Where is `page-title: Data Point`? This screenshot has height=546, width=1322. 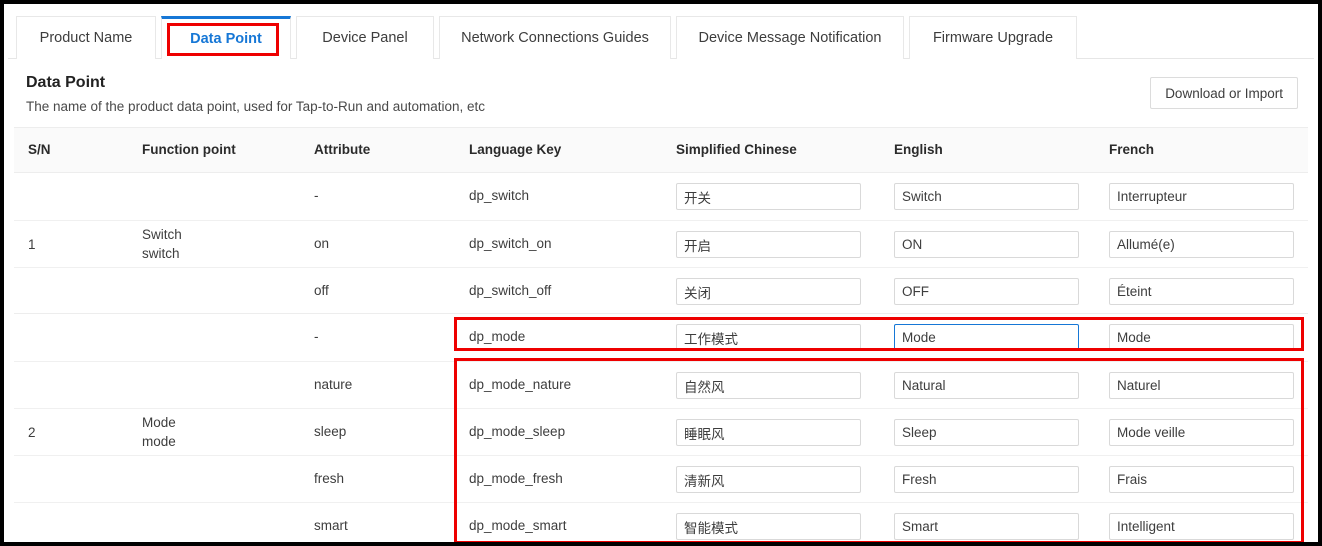
page-title: Data Point is located at coordinates (66, 82).